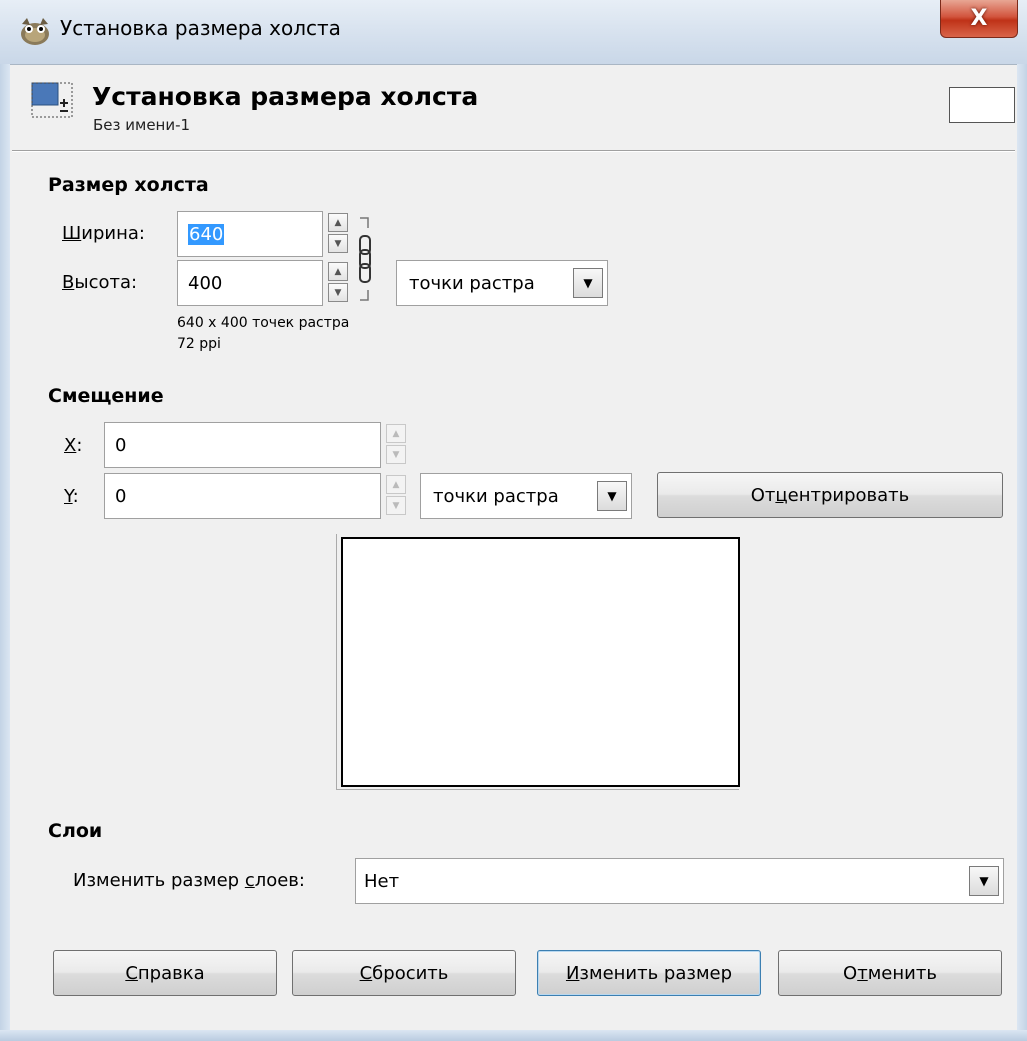 The image size is (1027, 1041). Describe the element at coordinates (128, 185) in the screenshot. I see `canvas-size-section-title: Размер холста` at that location.